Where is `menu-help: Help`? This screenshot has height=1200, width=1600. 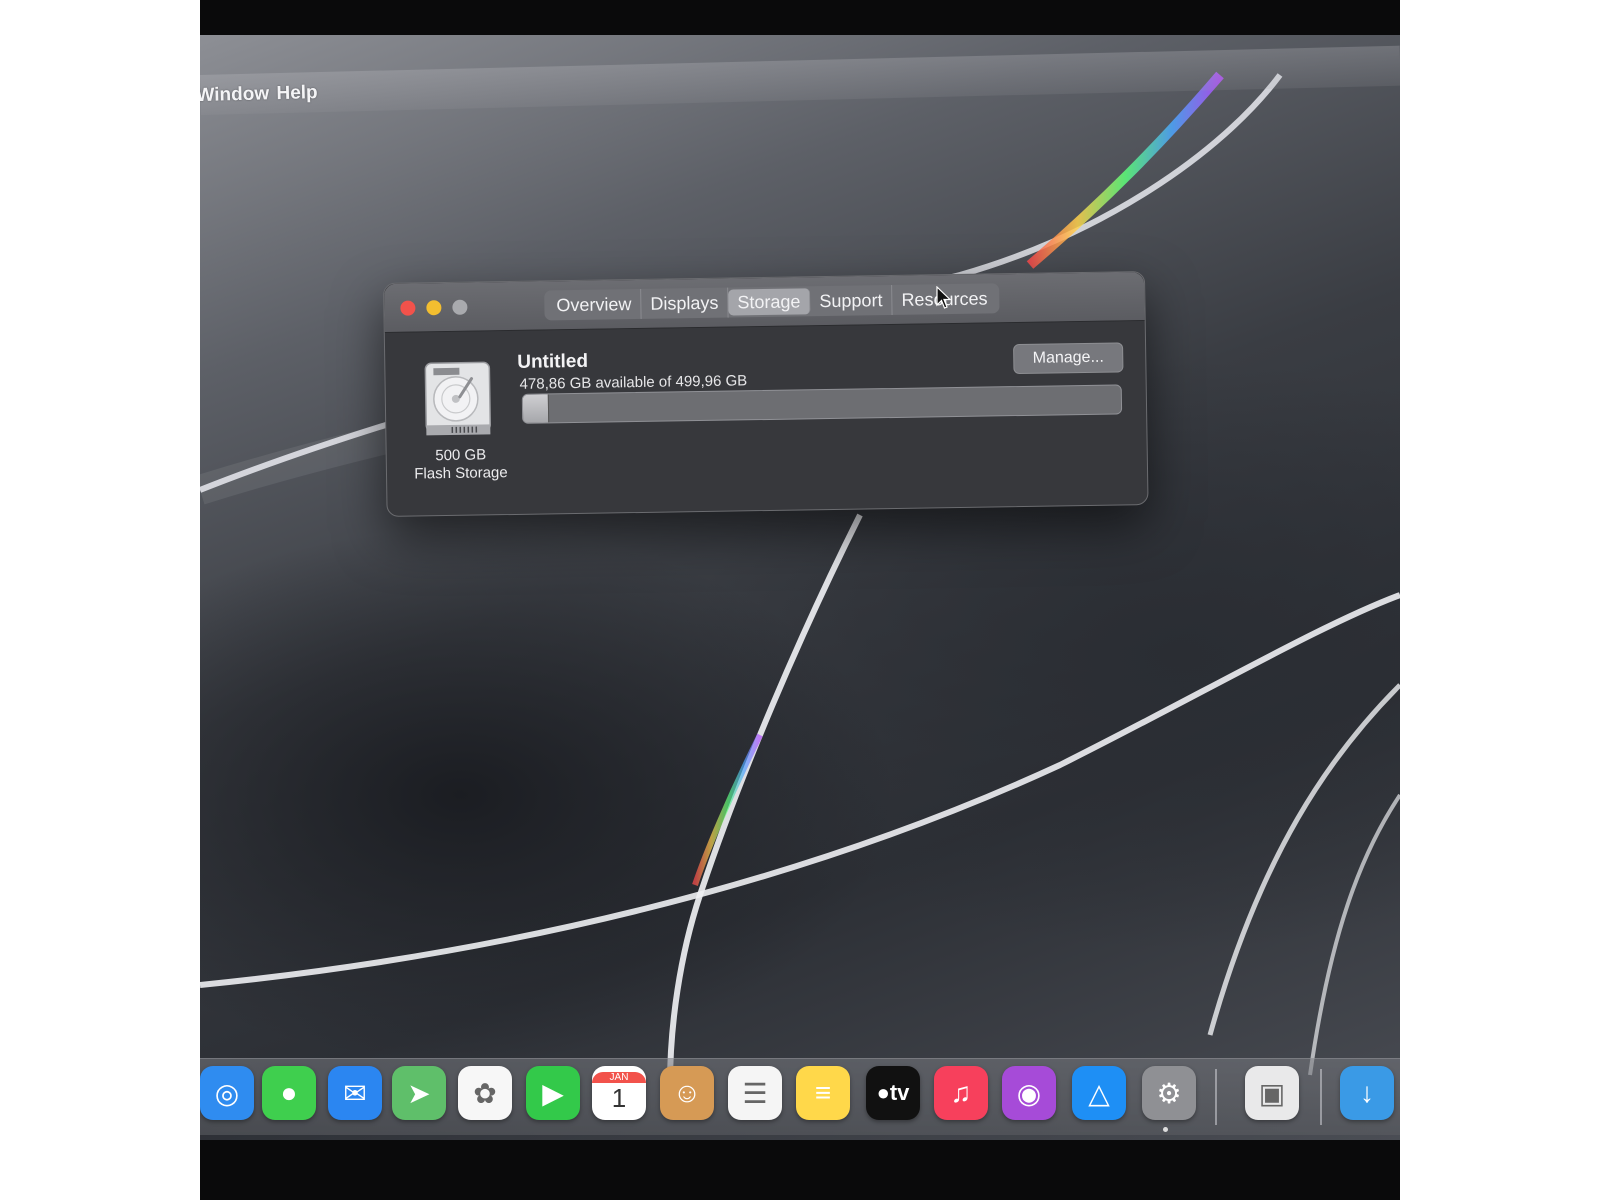
menu-help: Help is located at coordinates (297, 93).